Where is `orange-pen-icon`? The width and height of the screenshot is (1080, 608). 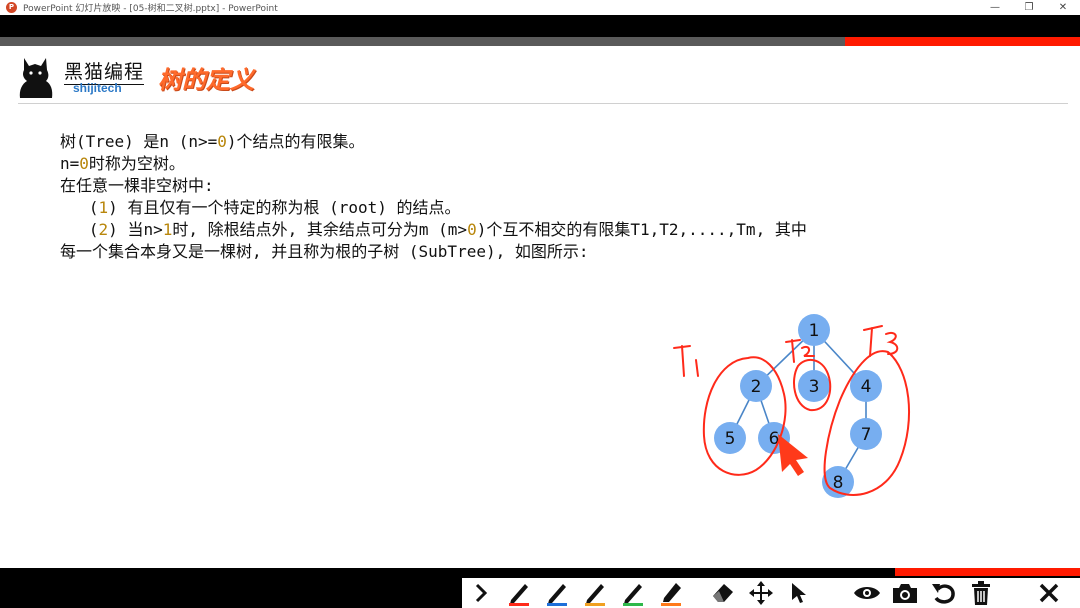 orange-pen-icon is located at coordinates (595, 593).